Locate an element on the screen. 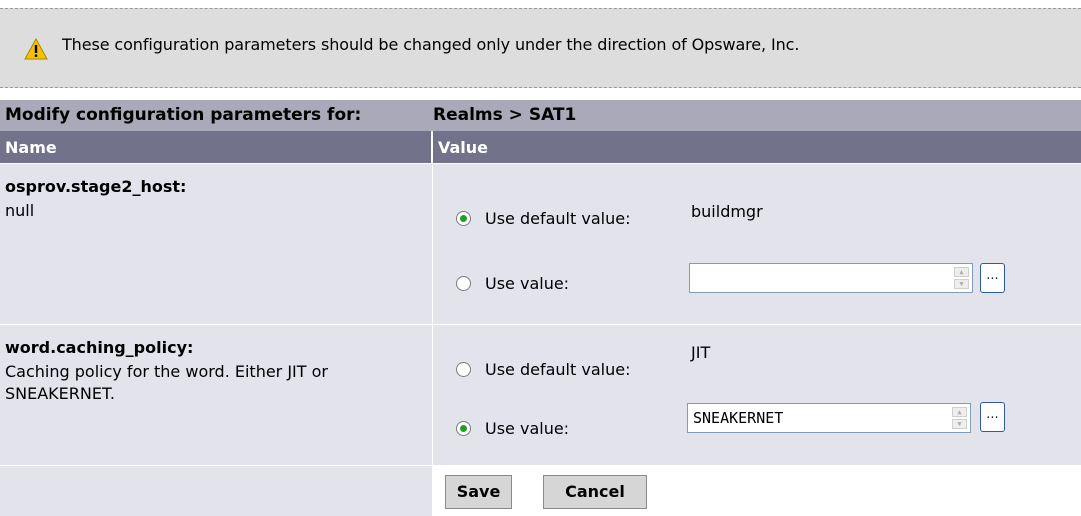  cancel-button: Cancel is located at coordinates (595, 492).